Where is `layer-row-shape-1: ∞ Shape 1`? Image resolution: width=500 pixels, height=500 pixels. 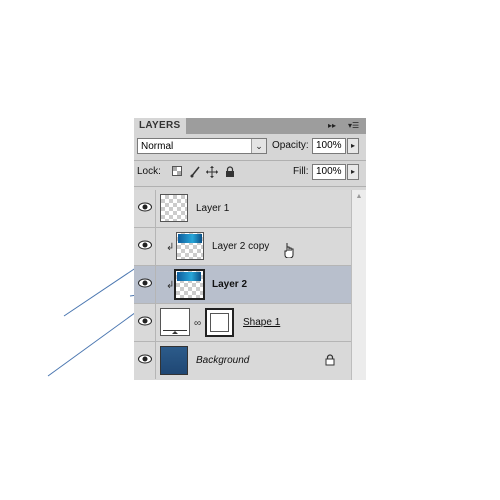
layer-row-shape-1: ∞ Shape 1 is located at coordinates (242, 323).